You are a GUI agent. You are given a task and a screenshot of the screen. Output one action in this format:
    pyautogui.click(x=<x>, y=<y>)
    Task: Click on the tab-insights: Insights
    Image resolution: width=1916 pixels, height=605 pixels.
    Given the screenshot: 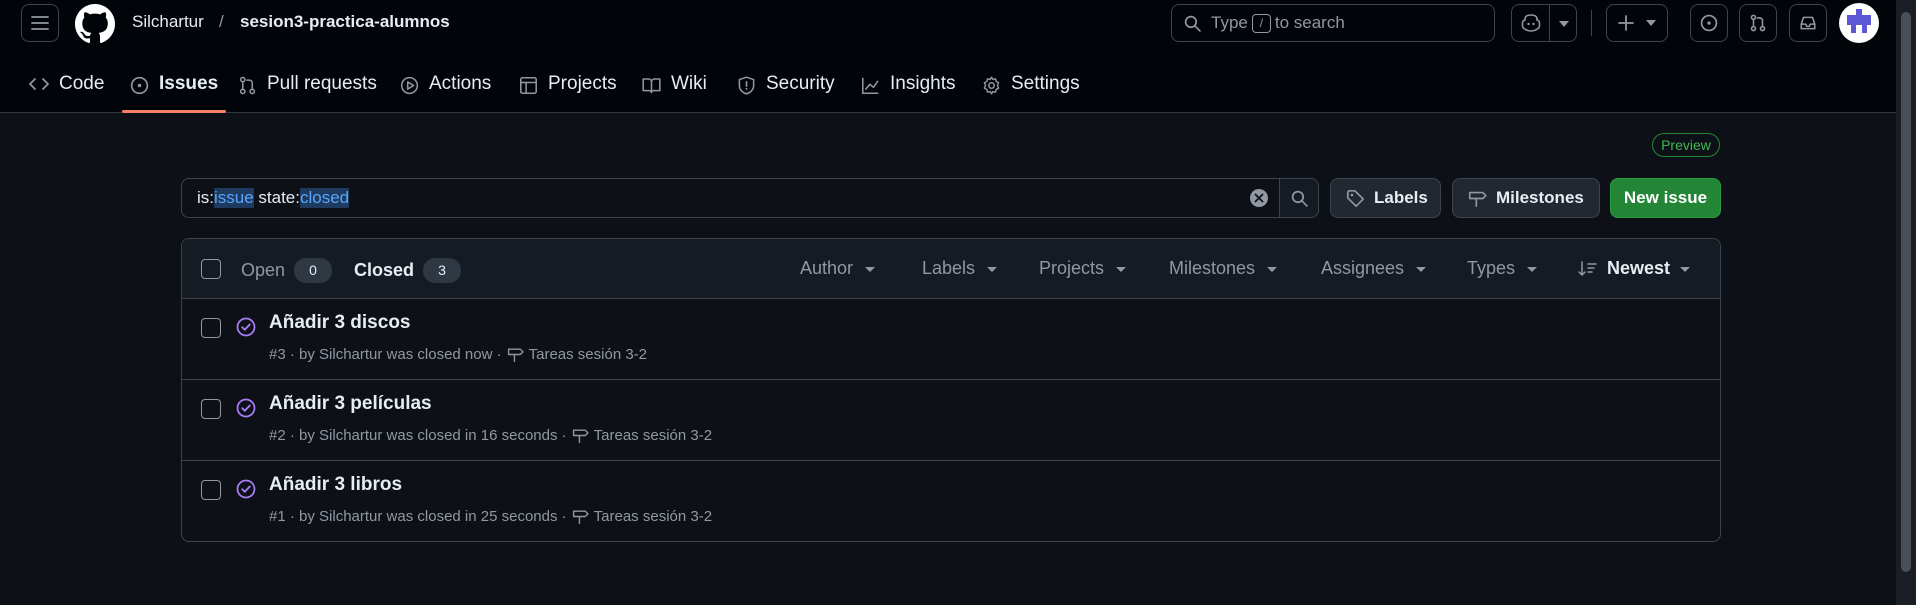 What is the action you would take?
    pyautogui.click(x=908, y=88)
    